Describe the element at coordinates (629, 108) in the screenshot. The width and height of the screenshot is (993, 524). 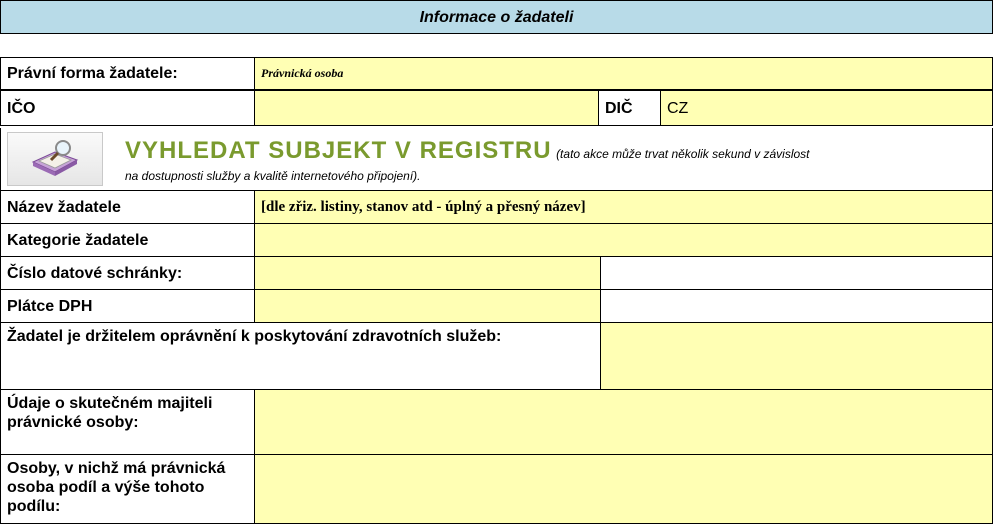
I see `dic-label: DIČ` at that location.